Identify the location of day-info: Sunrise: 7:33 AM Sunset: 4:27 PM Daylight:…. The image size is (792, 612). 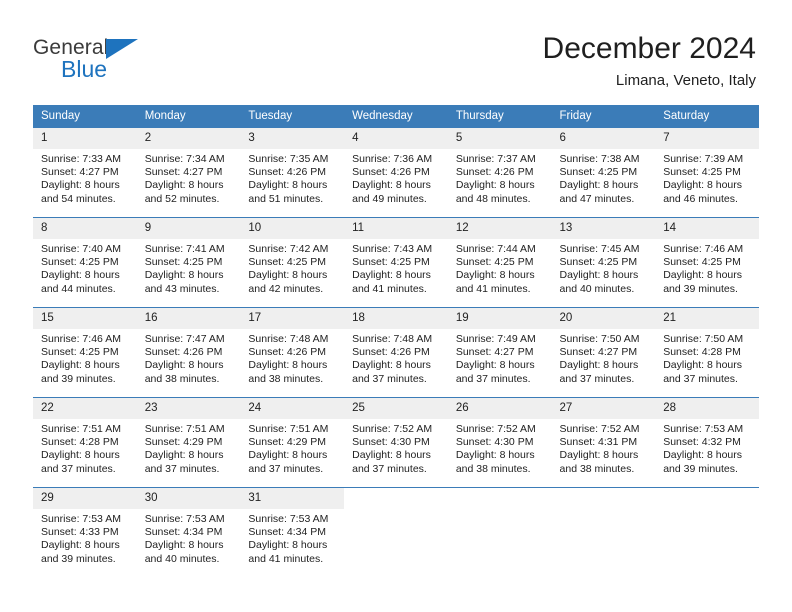
(85, 177).